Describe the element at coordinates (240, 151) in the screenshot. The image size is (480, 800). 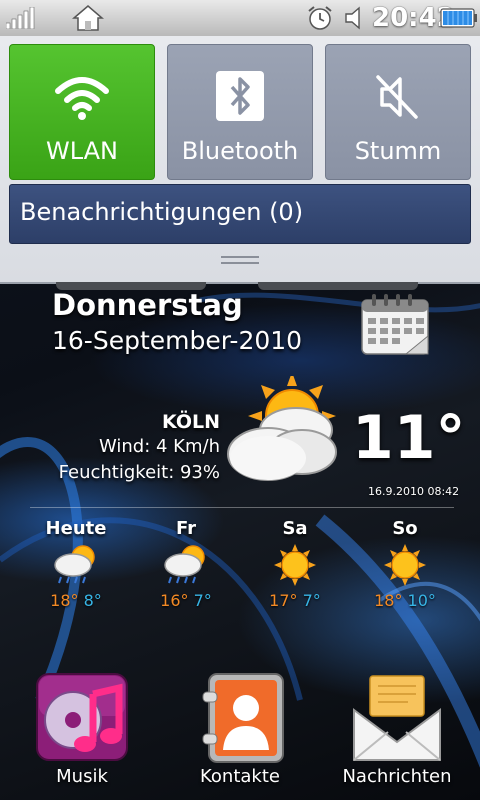
I see `bluetooth-label: Bluetooth` at that location.